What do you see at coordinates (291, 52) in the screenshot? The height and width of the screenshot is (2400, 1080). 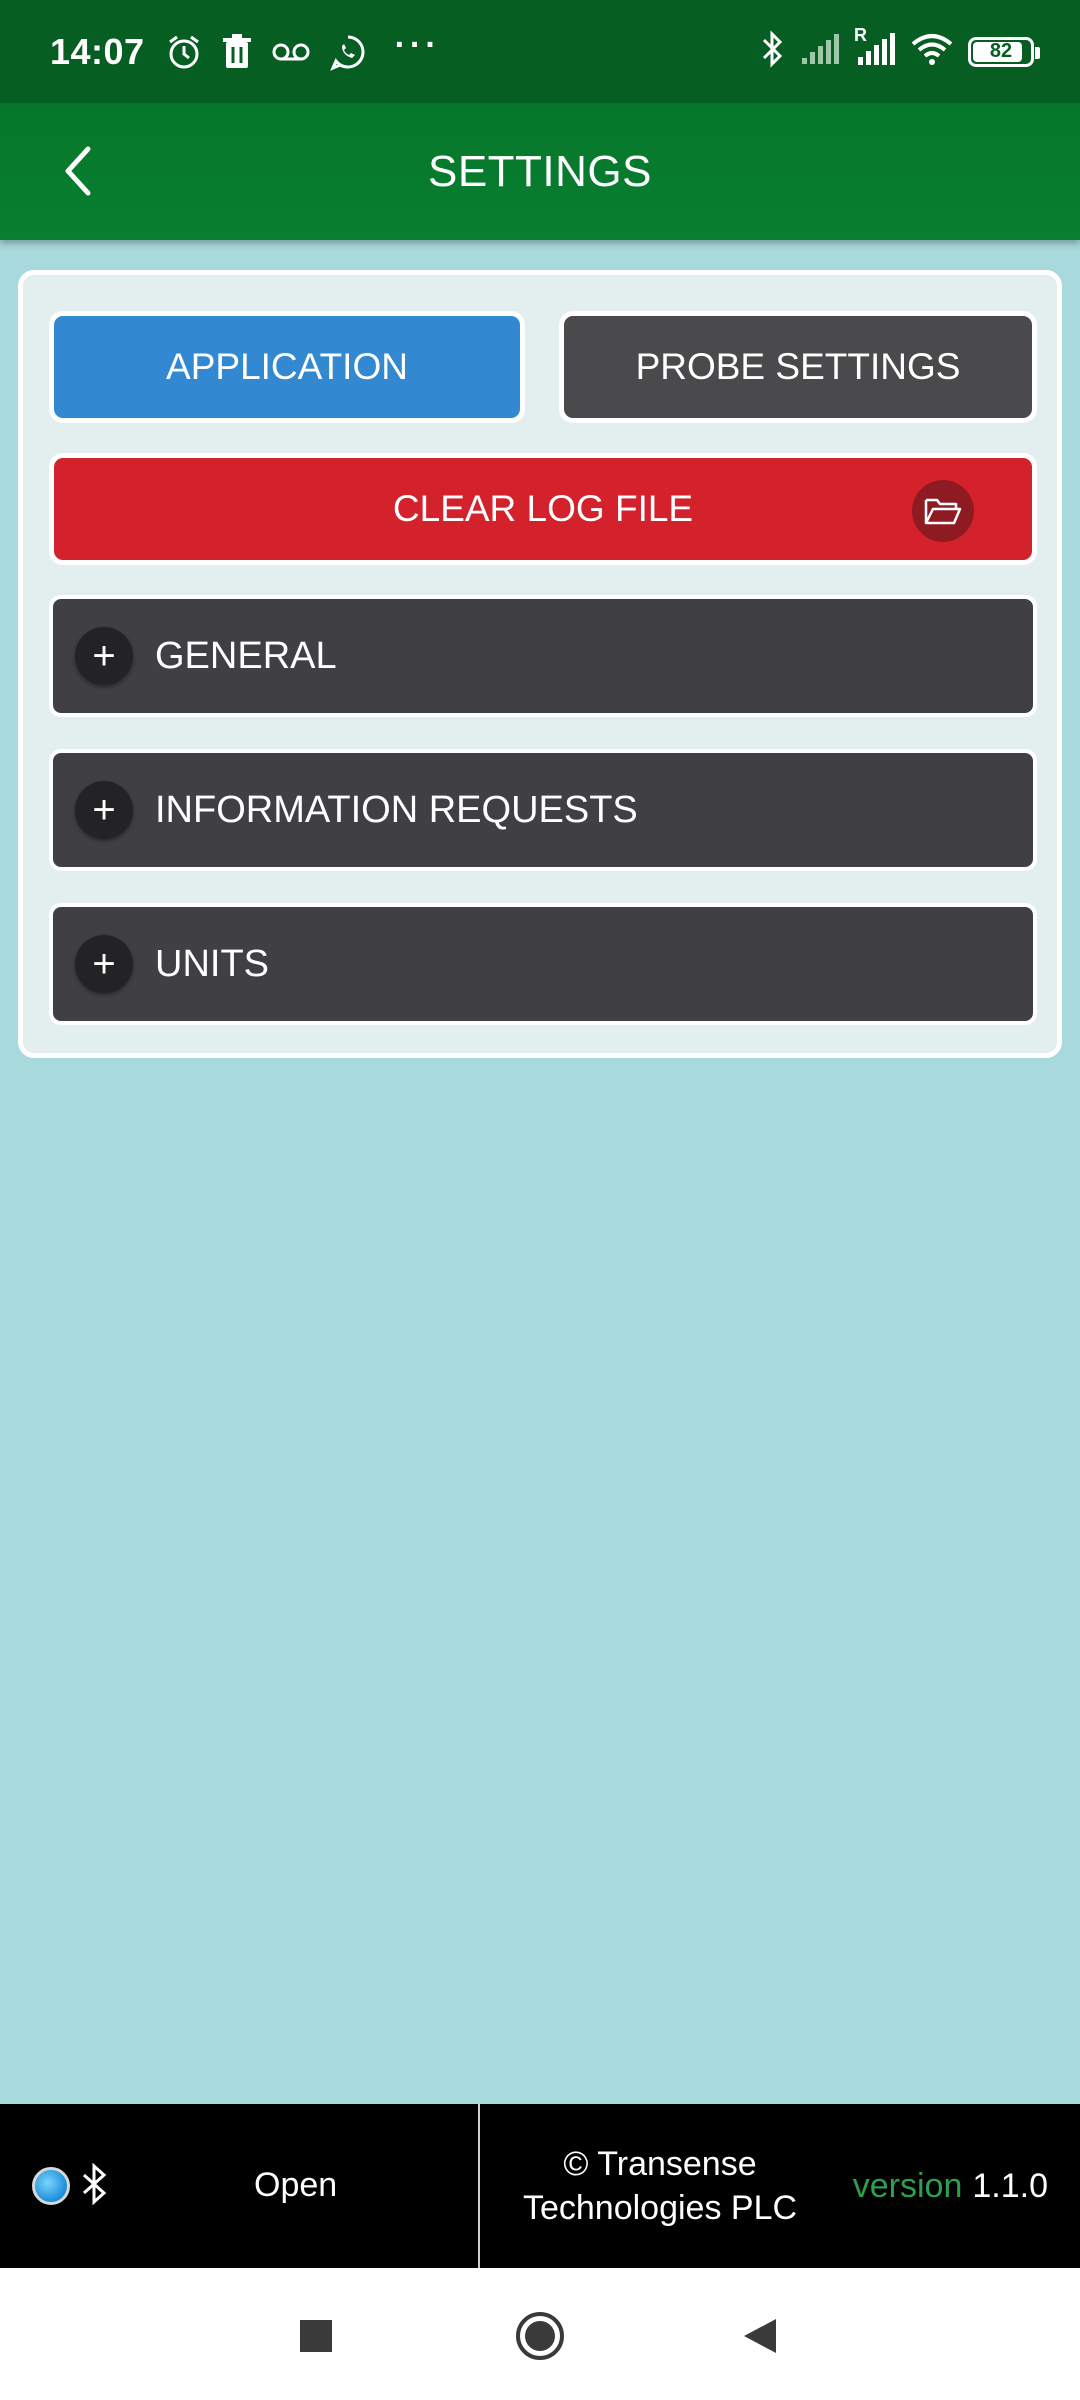 I see `voicemail-icon` at bounding box center [291, 52].